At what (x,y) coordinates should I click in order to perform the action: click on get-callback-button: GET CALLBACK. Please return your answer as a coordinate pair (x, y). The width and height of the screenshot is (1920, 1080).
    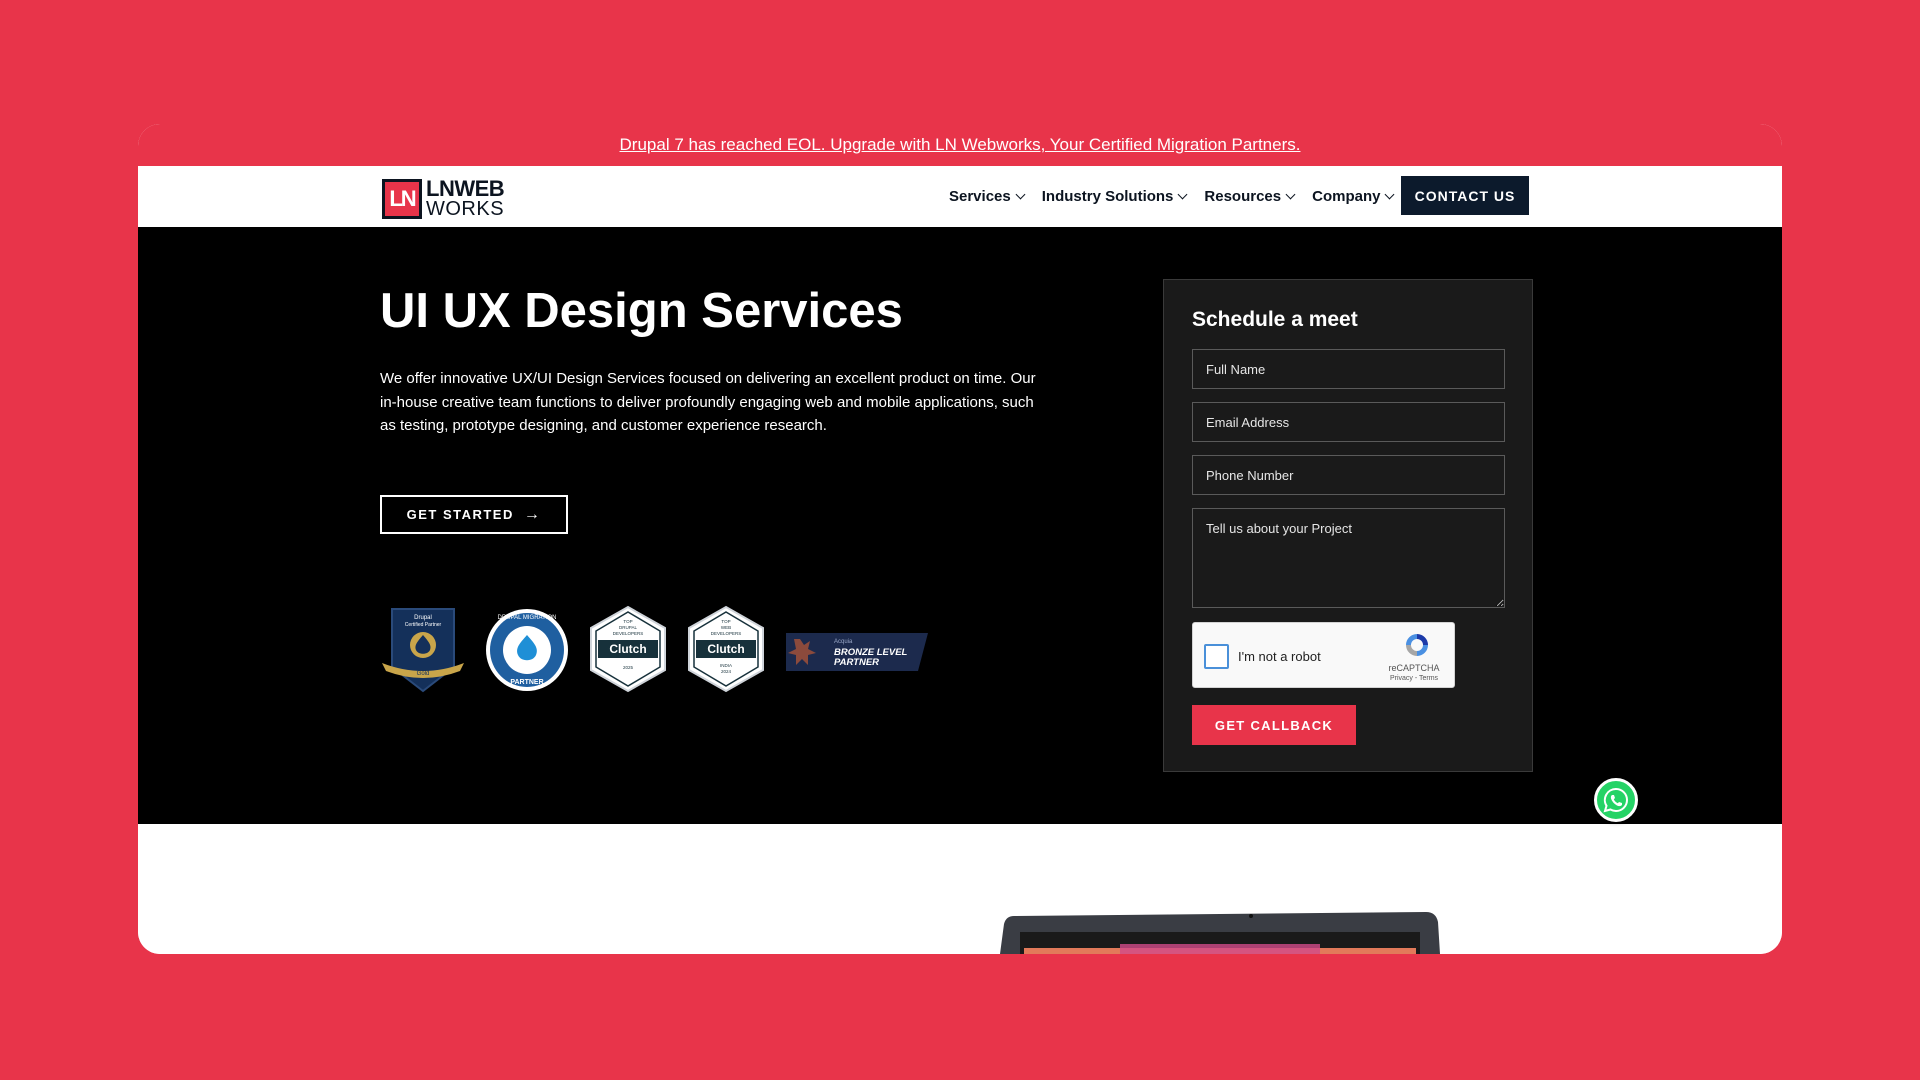
    Looking at the image, I should click on (1274, 725).